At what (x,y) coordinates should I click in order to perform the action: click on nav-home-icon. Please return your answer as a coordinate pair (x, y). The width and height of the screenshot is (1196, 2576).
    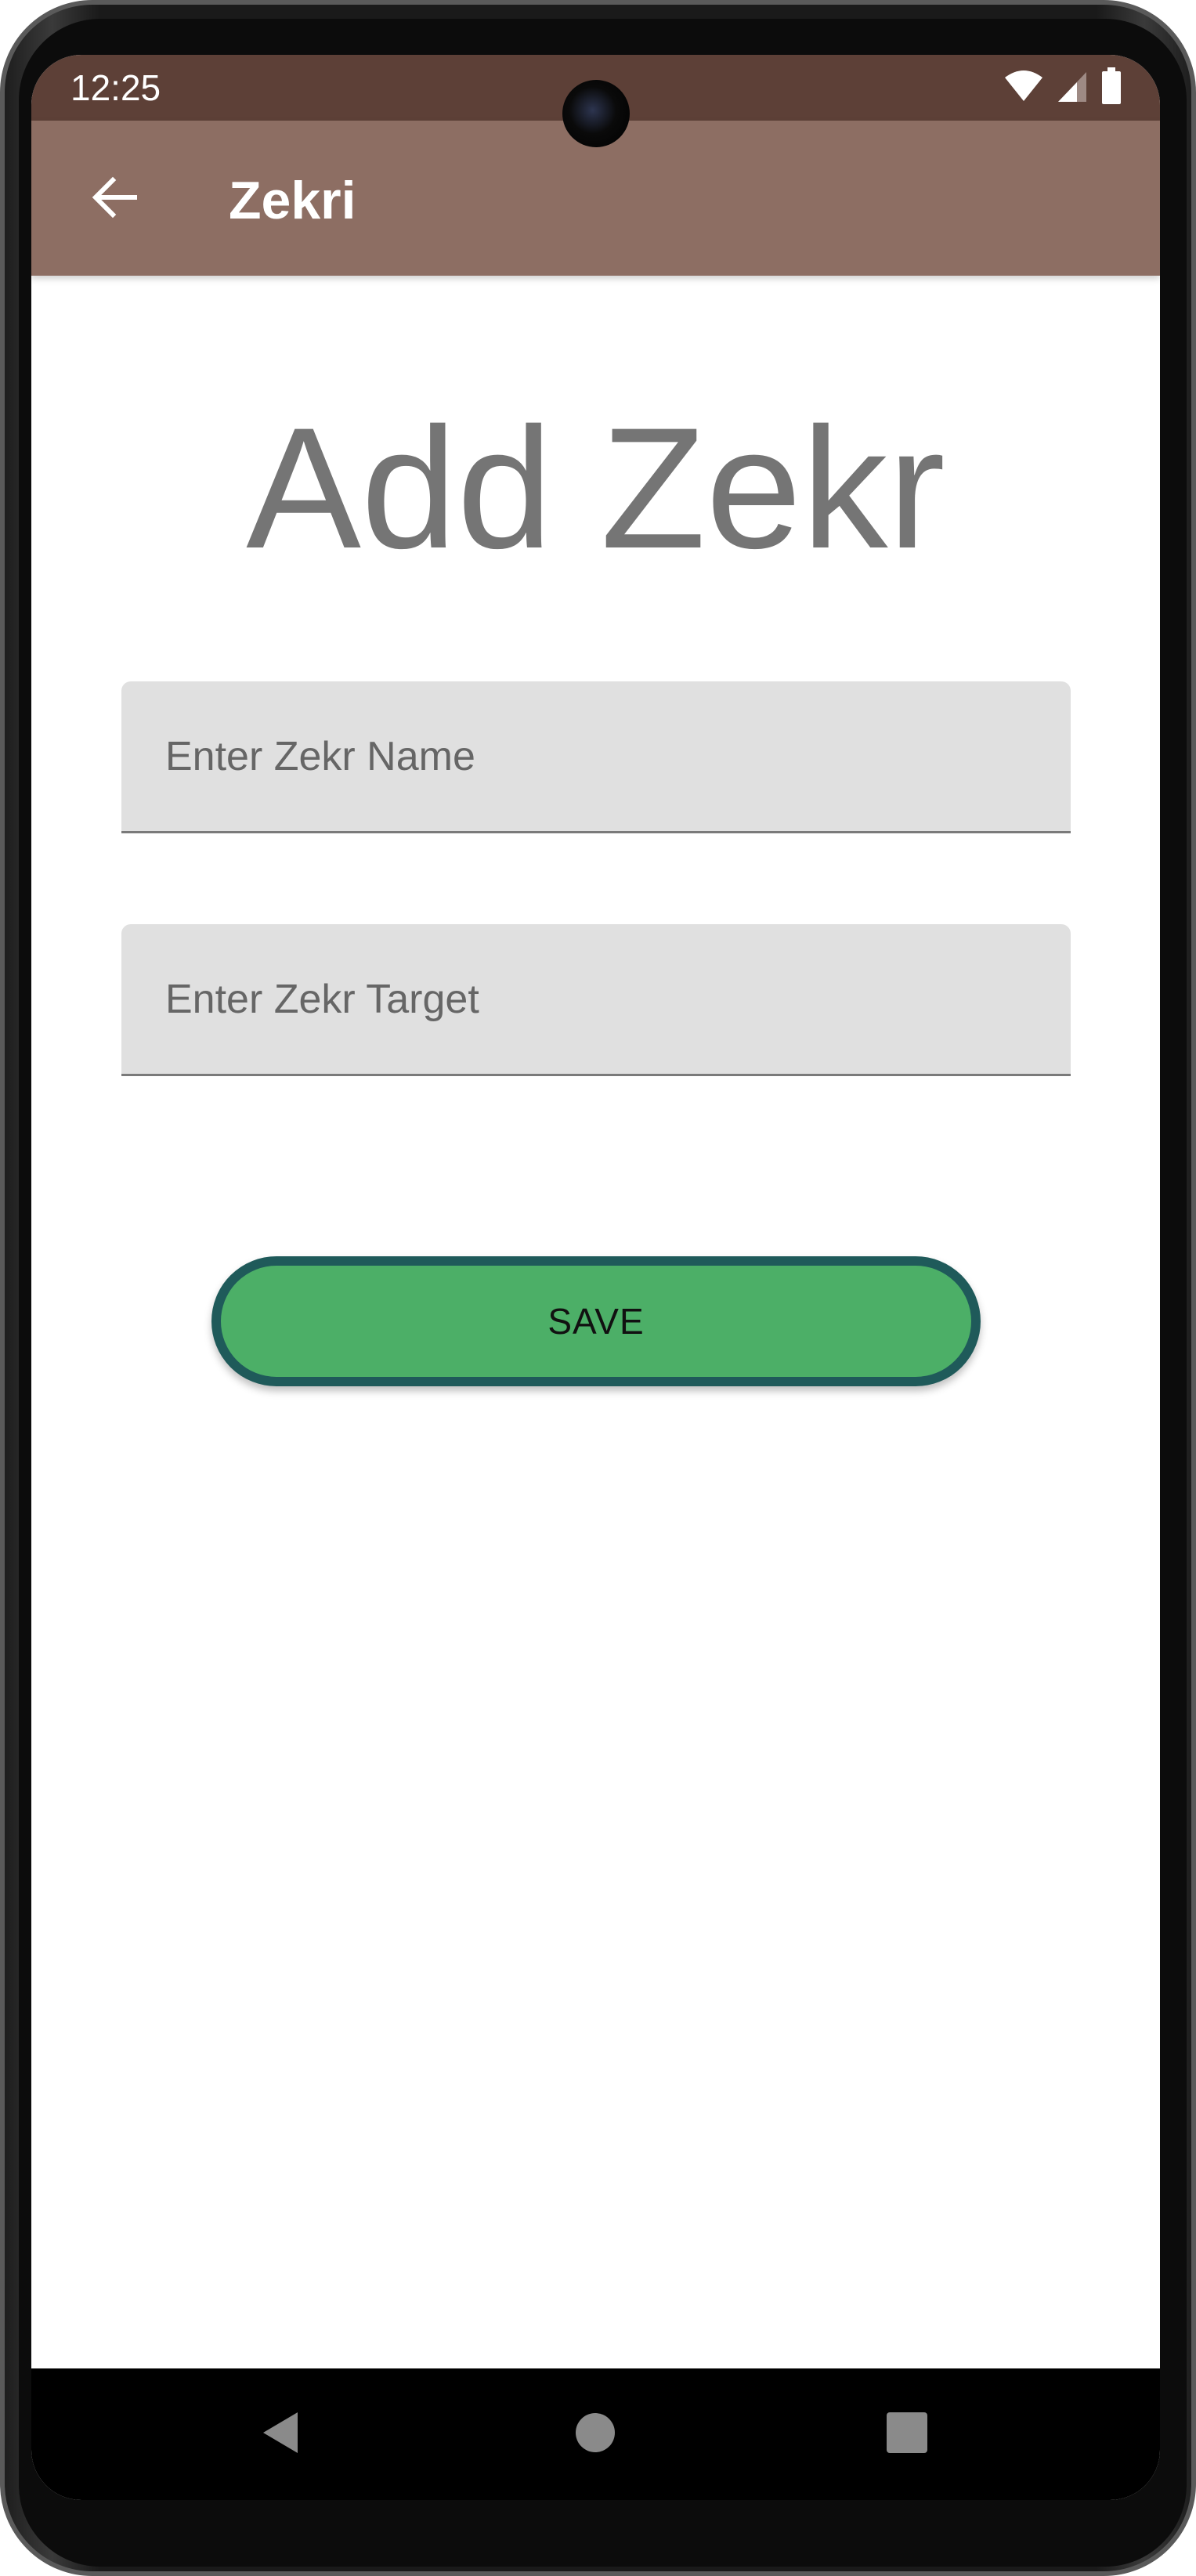
    Looking at the image, I should click on (595, 2435).